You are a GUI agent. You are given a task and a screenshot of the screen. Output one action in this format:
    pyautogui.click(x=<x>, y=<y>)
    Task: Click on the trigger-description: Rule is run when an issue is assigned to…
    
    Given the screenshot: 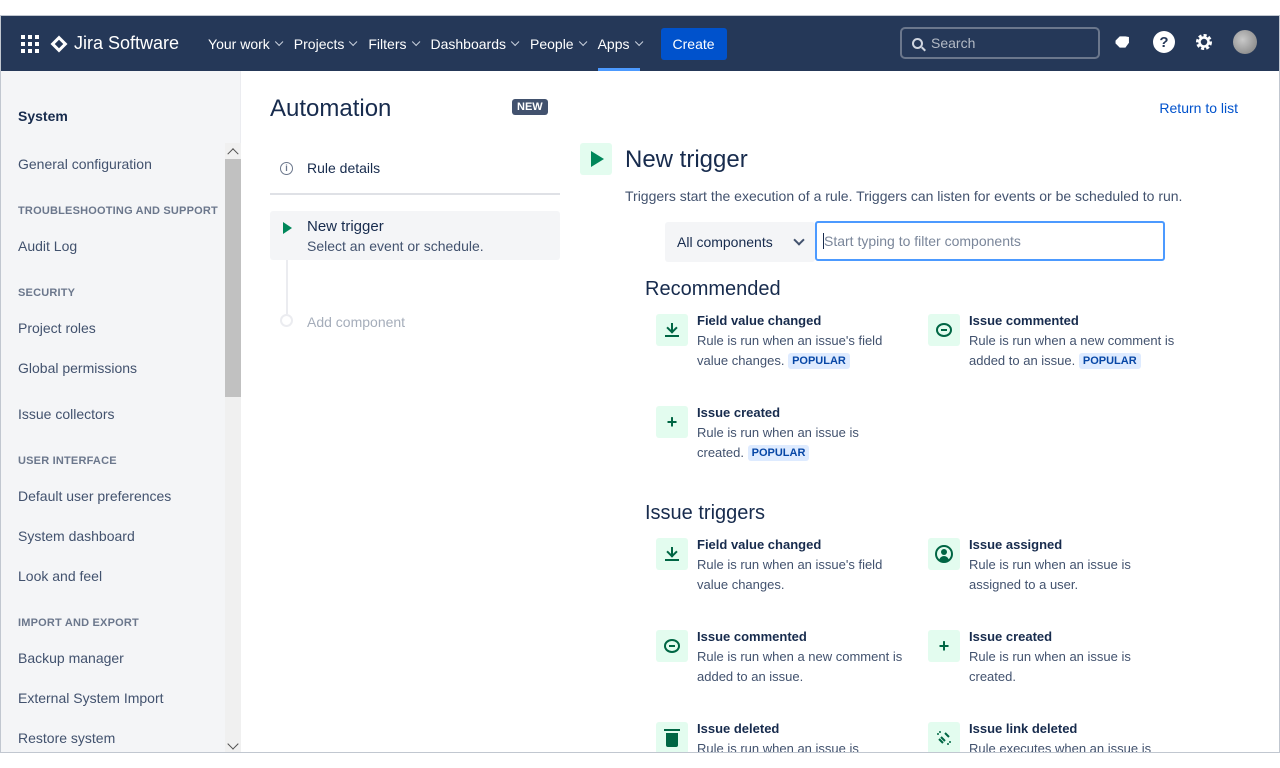 What is the action you would take?
    pyautogui.click(x=1050, y=574)
    